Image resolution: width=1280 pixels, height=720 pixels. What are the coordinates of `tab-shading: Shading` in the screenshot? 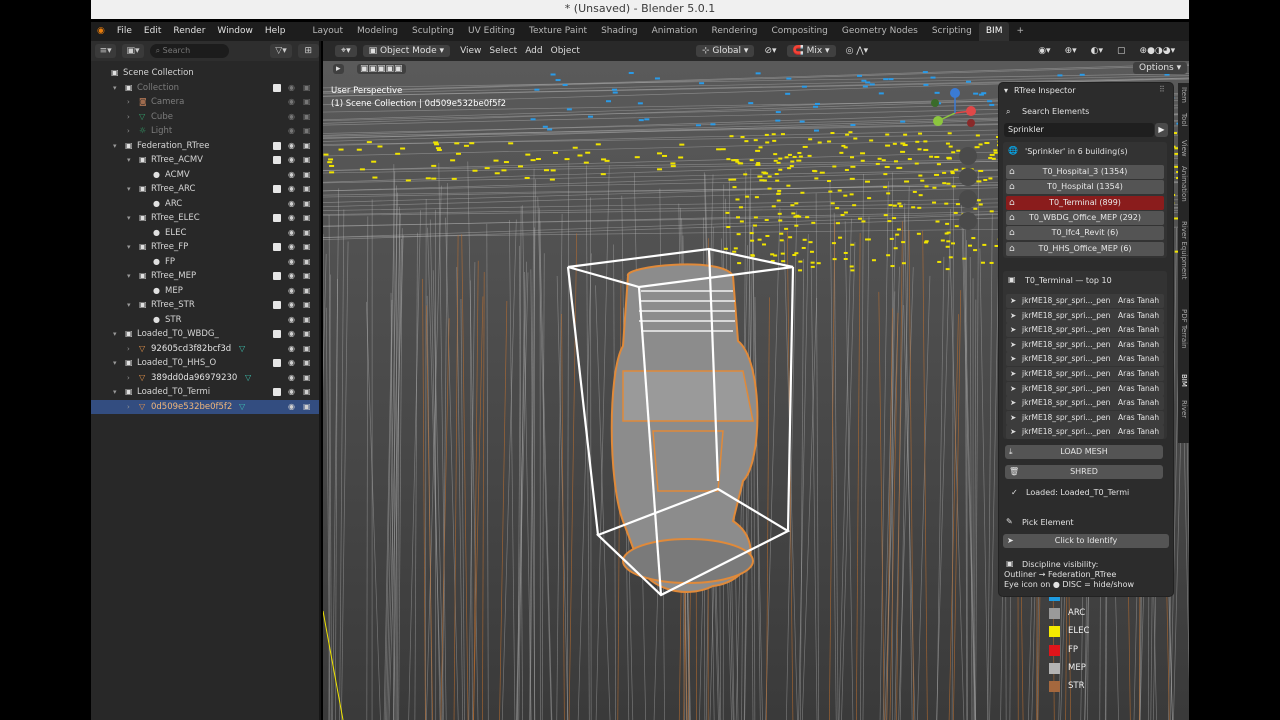 It's located at (619, 31).